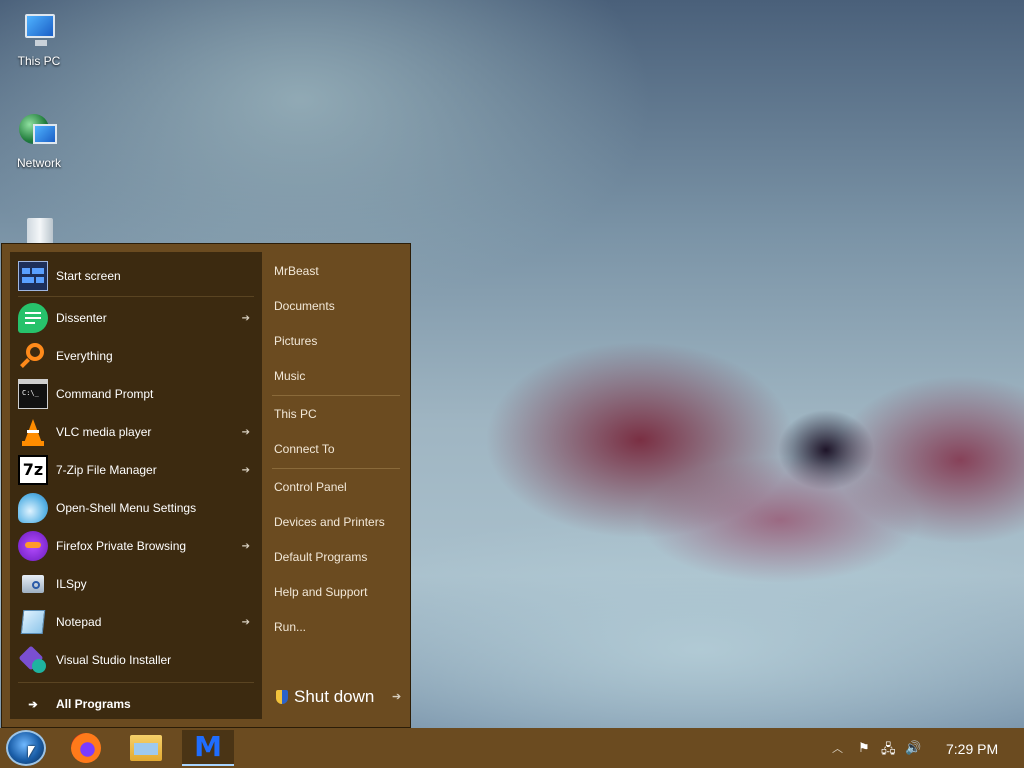 The height and width of the screenshot is (768, 1024). Describe the element at coordinates (289, 376) in the screenshot. I see `places-item-music: Music` at that location.